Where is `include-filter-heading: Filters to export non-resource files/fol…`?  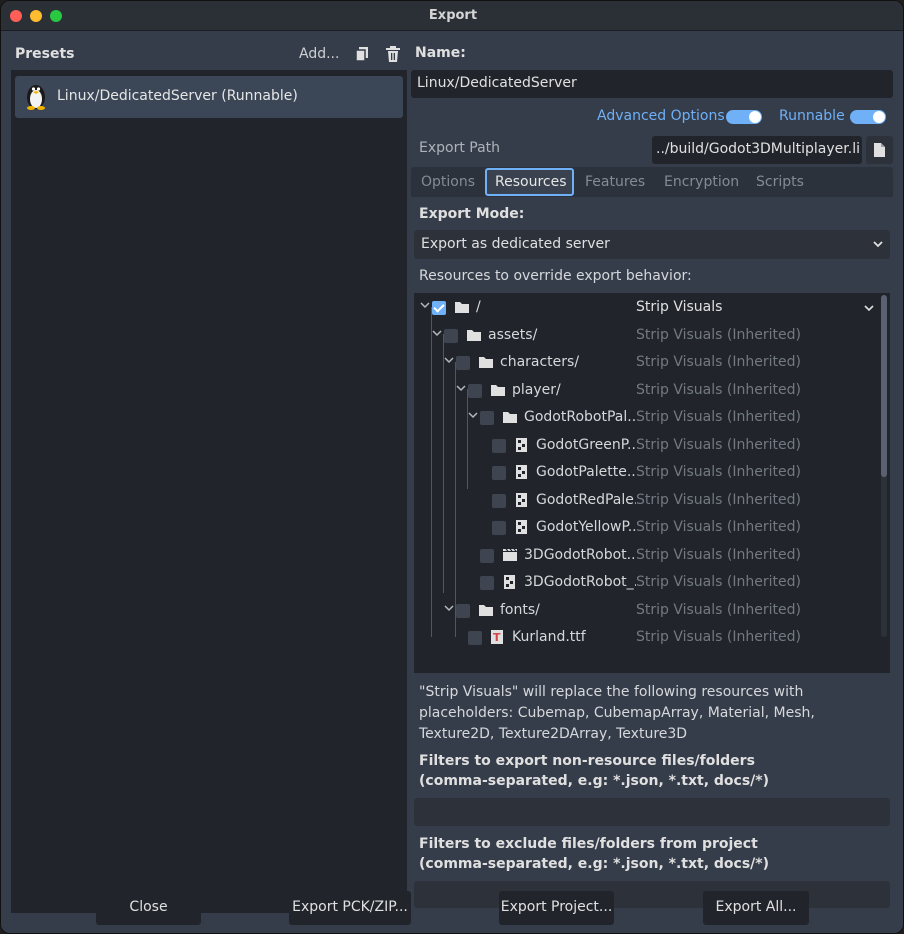
include-filter-heading: Filters to export non-resource files/fol… is located at coordinates (587, 761).